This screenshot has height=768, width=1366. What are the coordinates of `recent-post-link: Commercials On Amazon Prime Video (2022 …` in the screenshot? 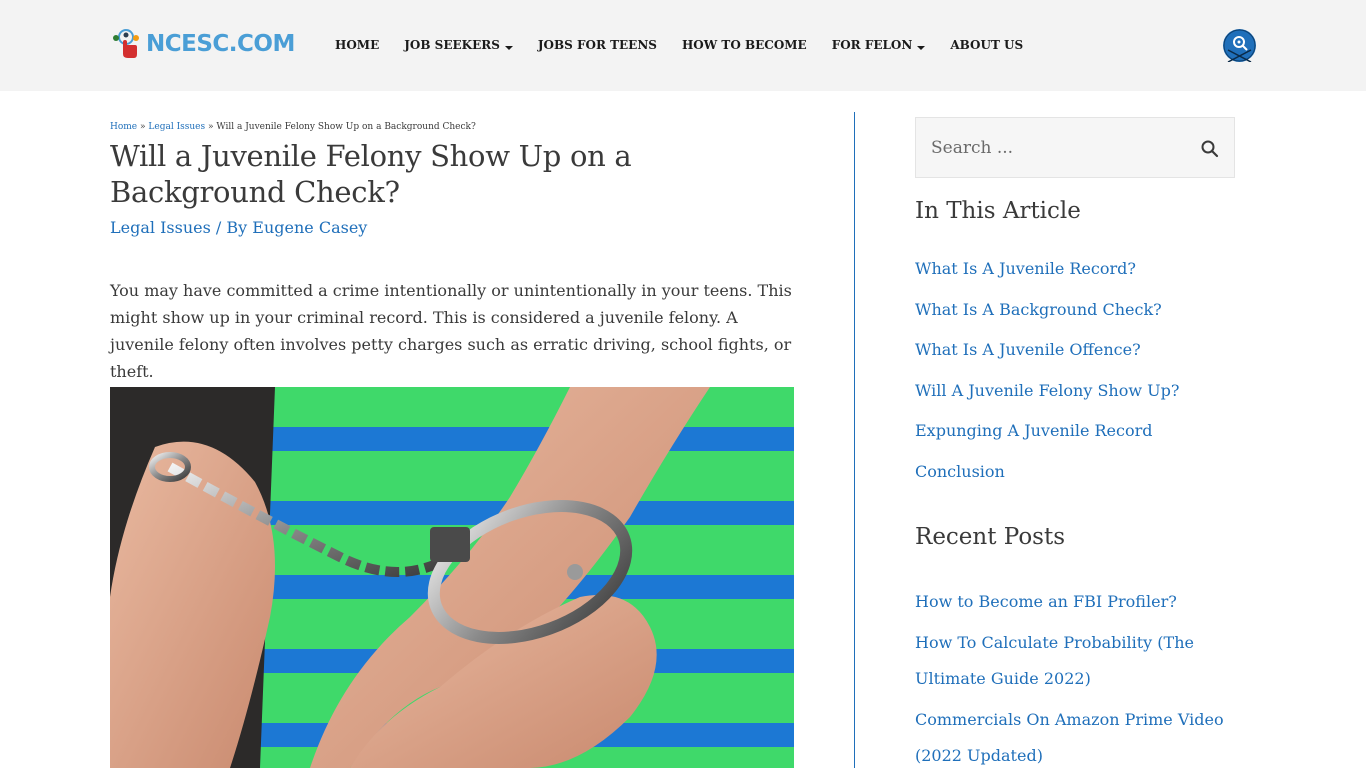 It's located at (1075, 735).